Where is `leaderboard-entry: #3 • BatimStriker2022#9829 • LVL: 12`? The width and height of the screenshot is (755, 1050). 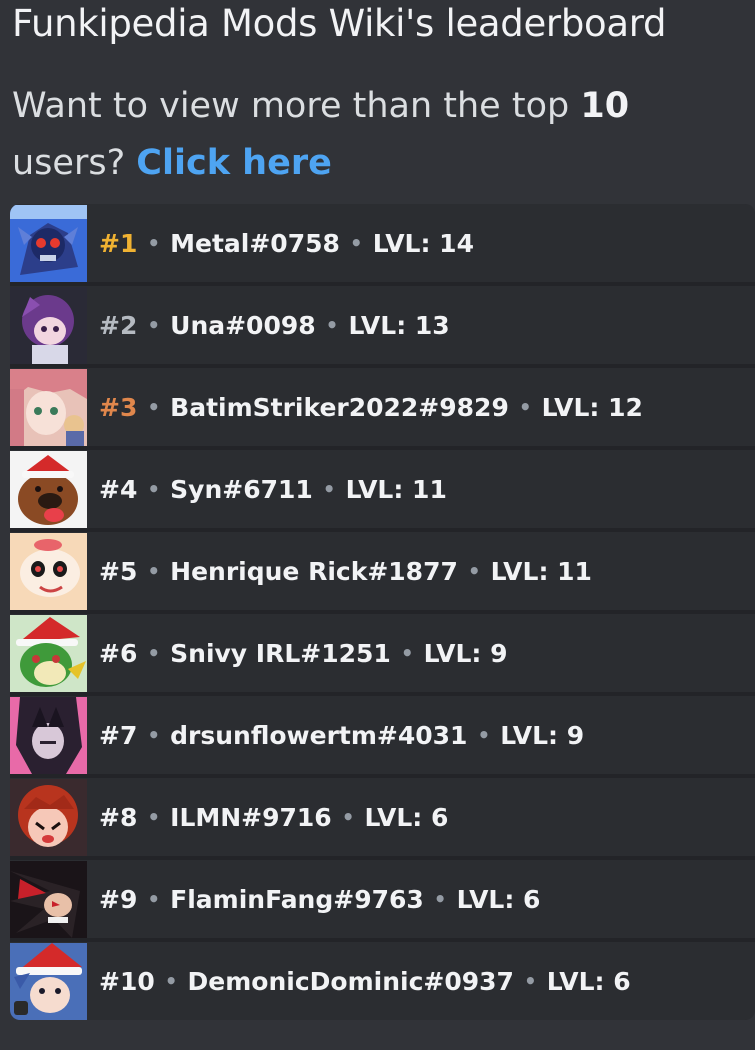
leaderboard-entry: #3 • BatimStriker2022#9829 • LVL: 12 is located at coordinates (371, 407).